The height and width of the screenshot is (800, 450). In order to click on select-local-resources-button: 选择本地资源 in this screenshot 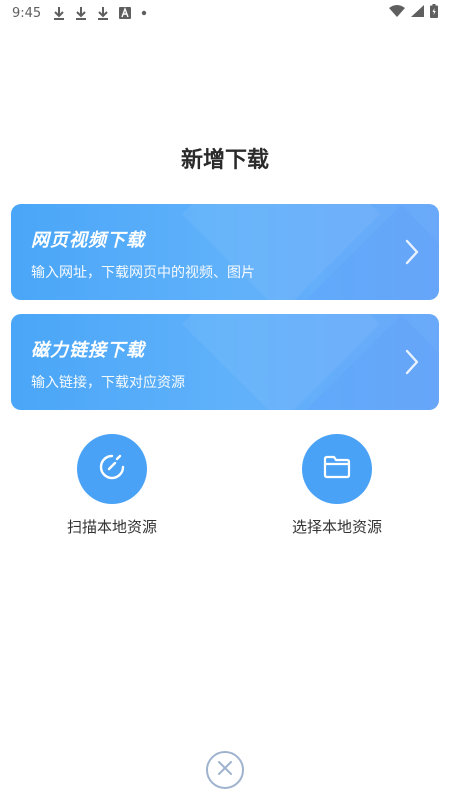, I will do `click(337, 485)`.